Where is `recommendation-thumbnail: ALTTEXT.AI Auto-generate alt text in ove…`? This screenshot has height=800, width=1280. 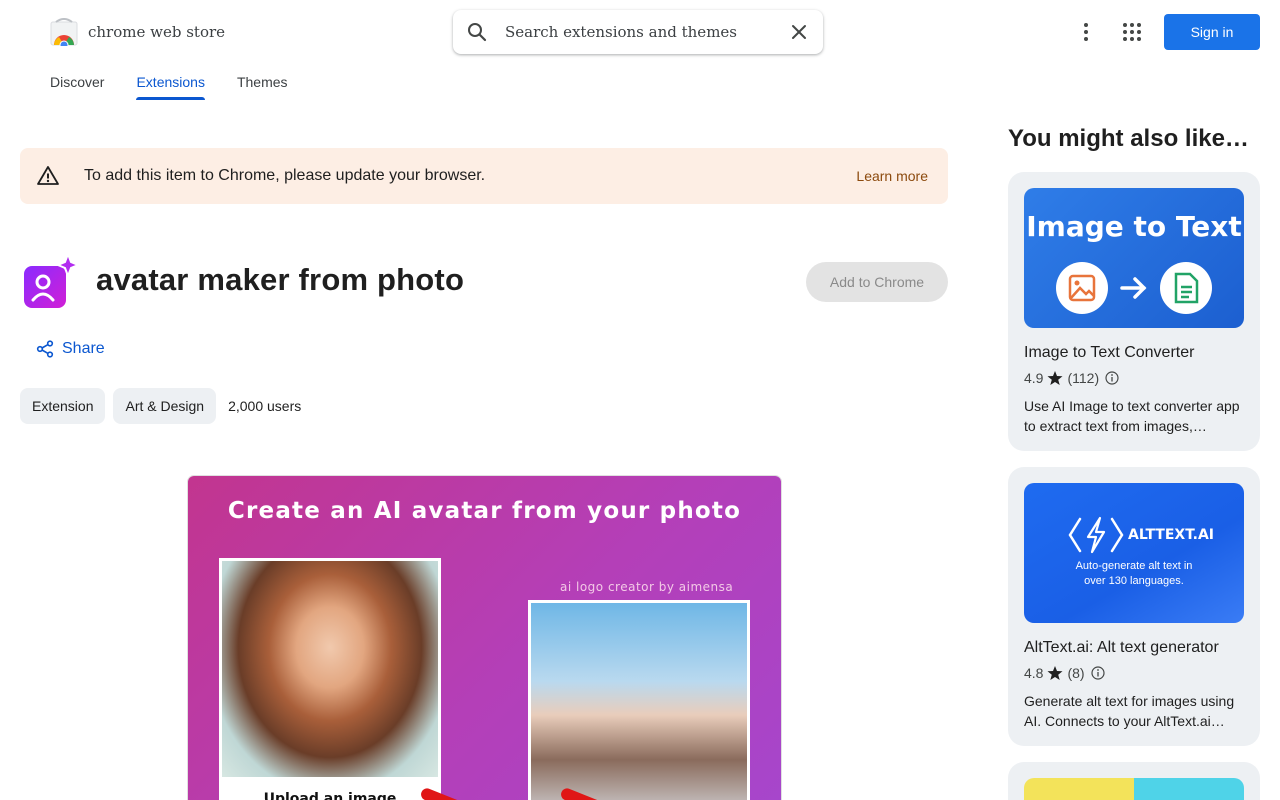
recommendation-thumbnail: ALTTEXT.AI Auto-generate alt text in ove… is located at coordinates (1134, 553).